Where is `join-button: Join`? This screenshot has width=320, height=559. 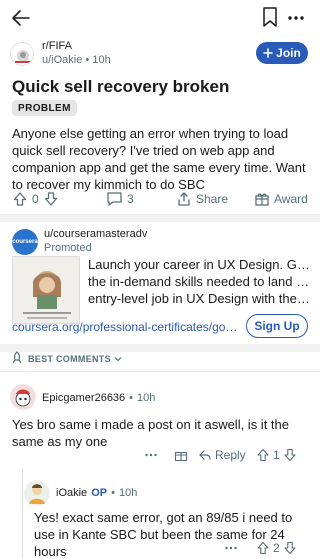
join-button: Join is located at coordinates (282, 53).